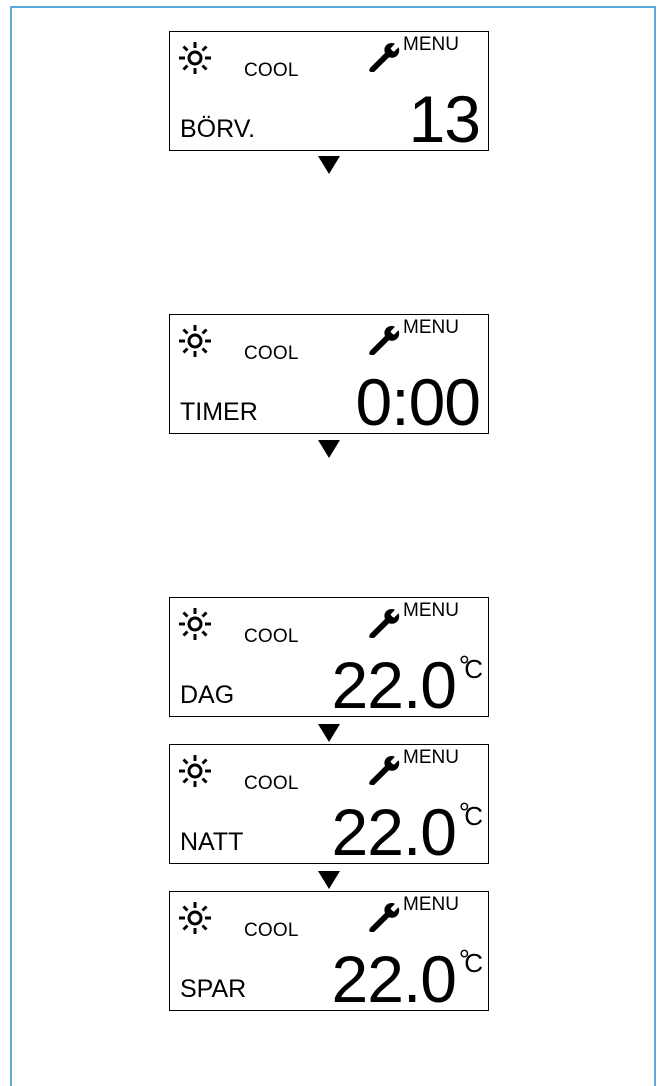 The height and width of the screenshot is (1086, 660). What do you see at coordinates (218, 129) in the screenshot?
I see `setting-label: BÖRV.` at bounding box center [218, 129].